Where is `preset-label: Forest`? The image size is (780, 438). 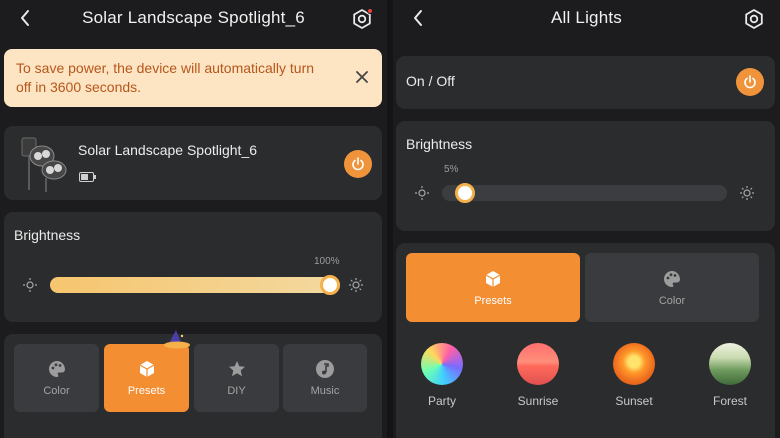 preset-label: Forest is located at coordinates (729, 401).